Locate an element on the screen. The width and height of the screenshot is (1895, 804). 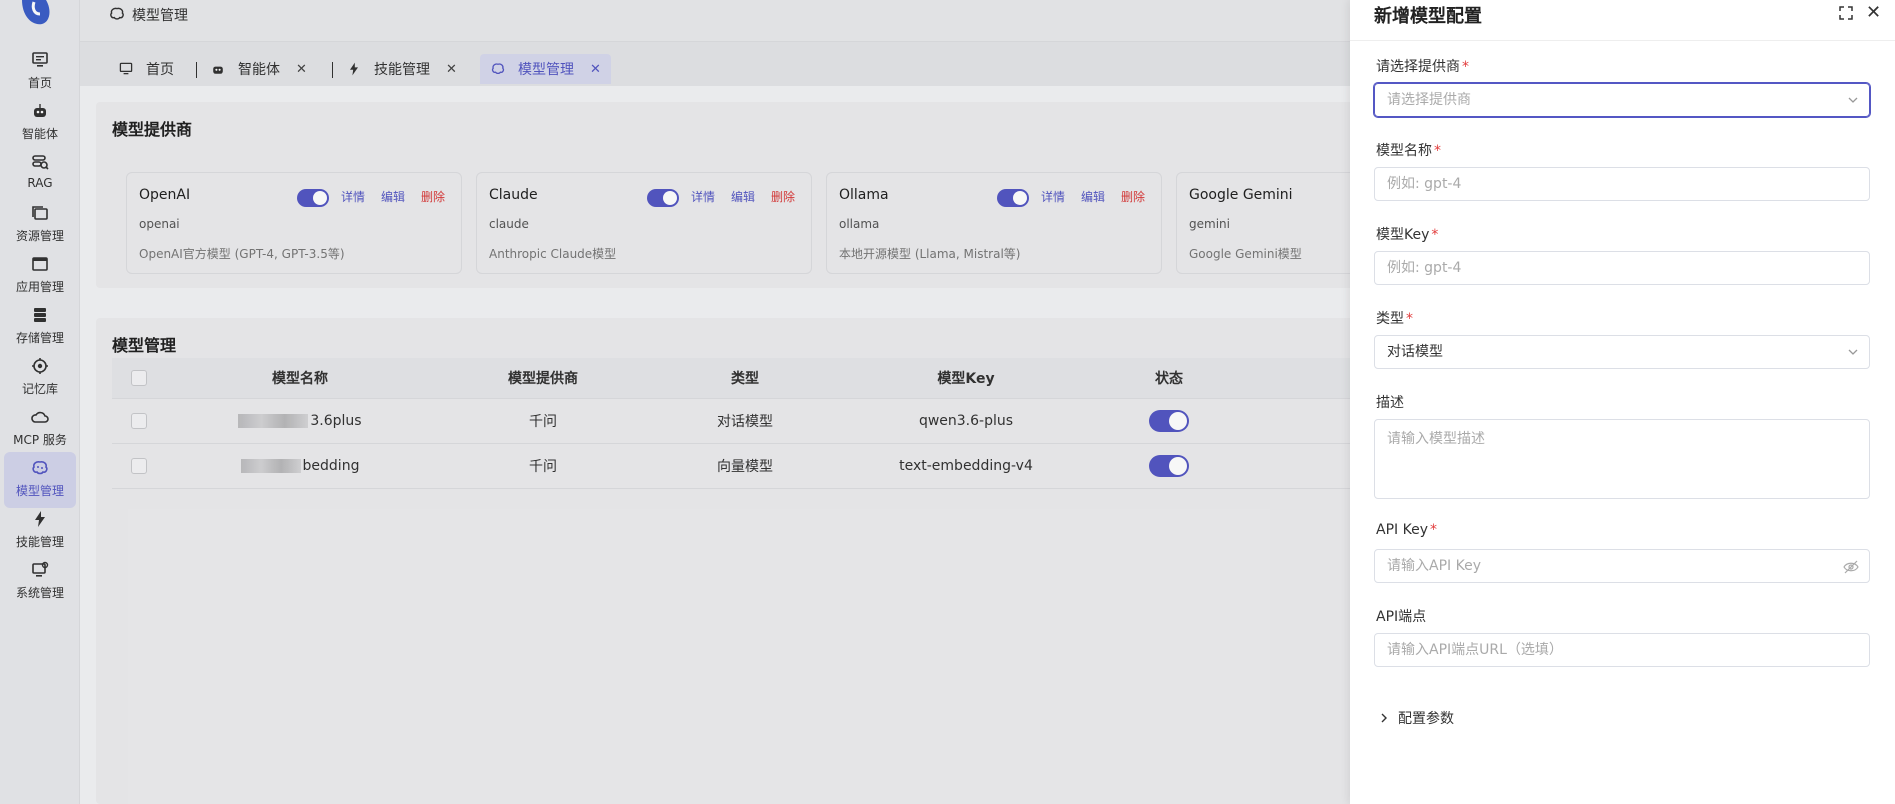
config-params-label: 配置参数 is located at coordinates (1426, 719).